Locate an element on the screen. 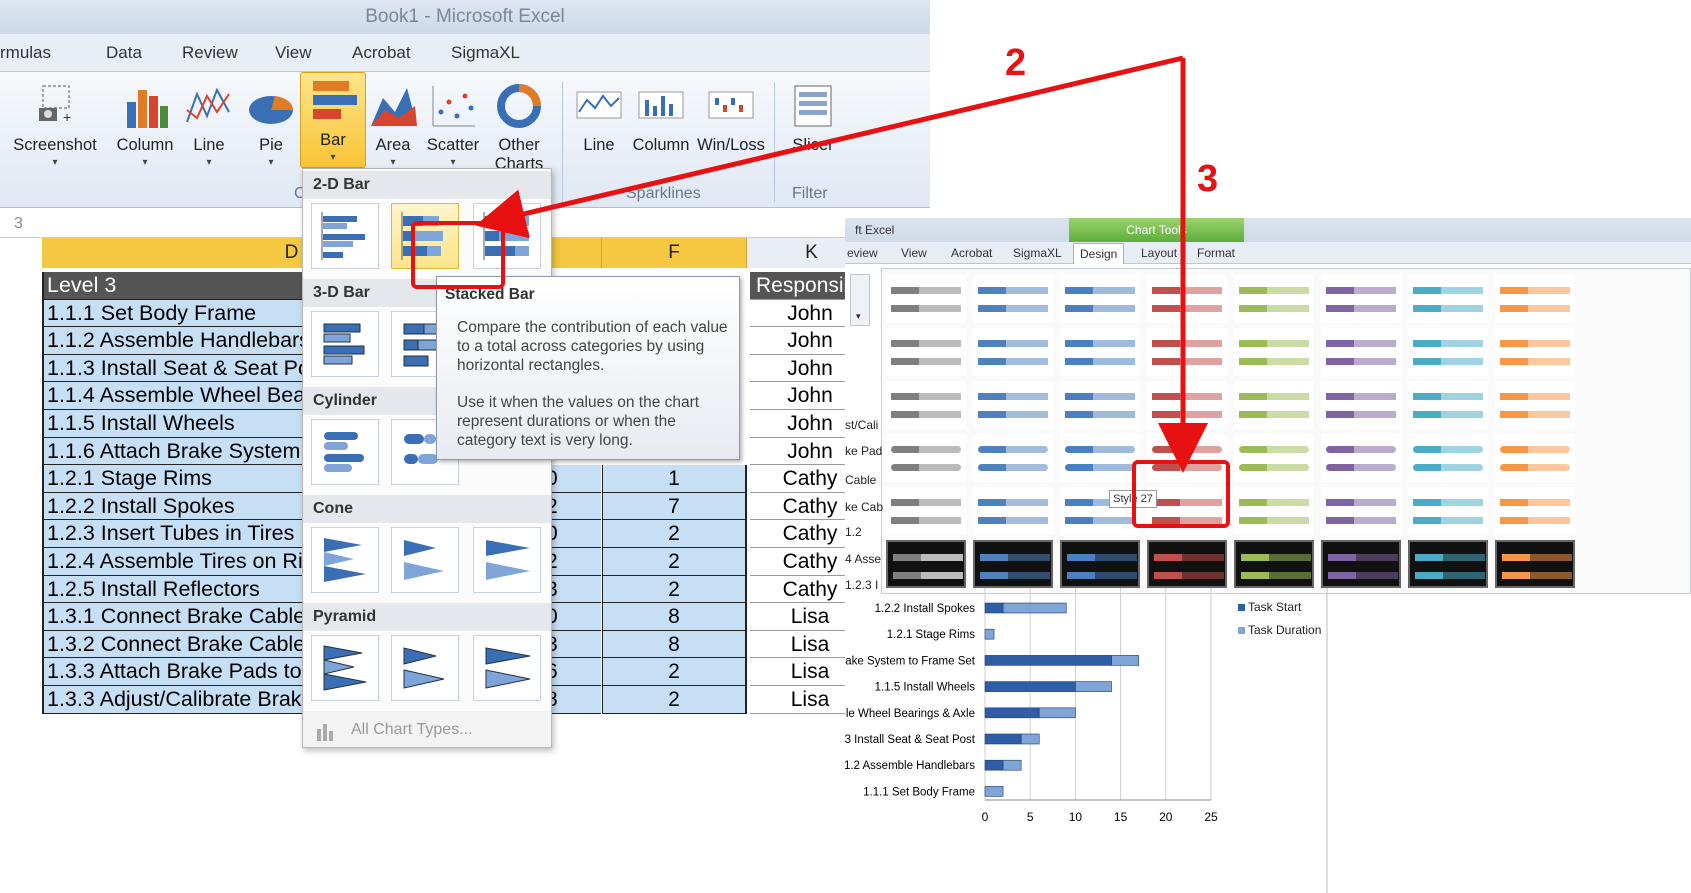 Image resolution: width=1691 pixels, height=893 pixels. annotation-3: 3 is located at coordinates (1208, 179).